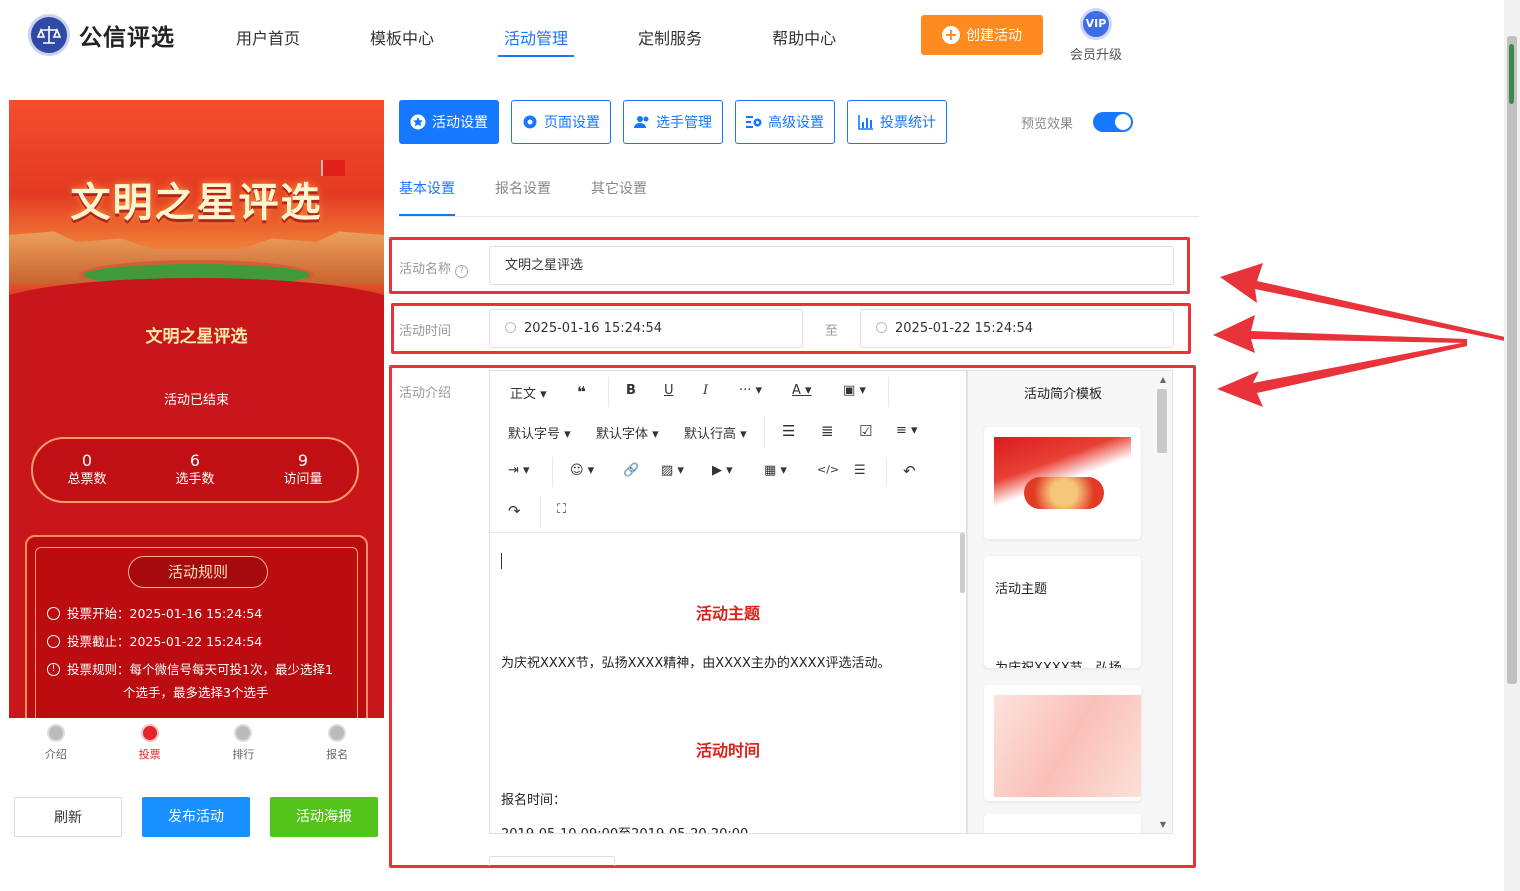  What do you see at coordinates (684, 123) in the screenshot?
I see `button-label: 选手管理` at bounding box center [684, 123].